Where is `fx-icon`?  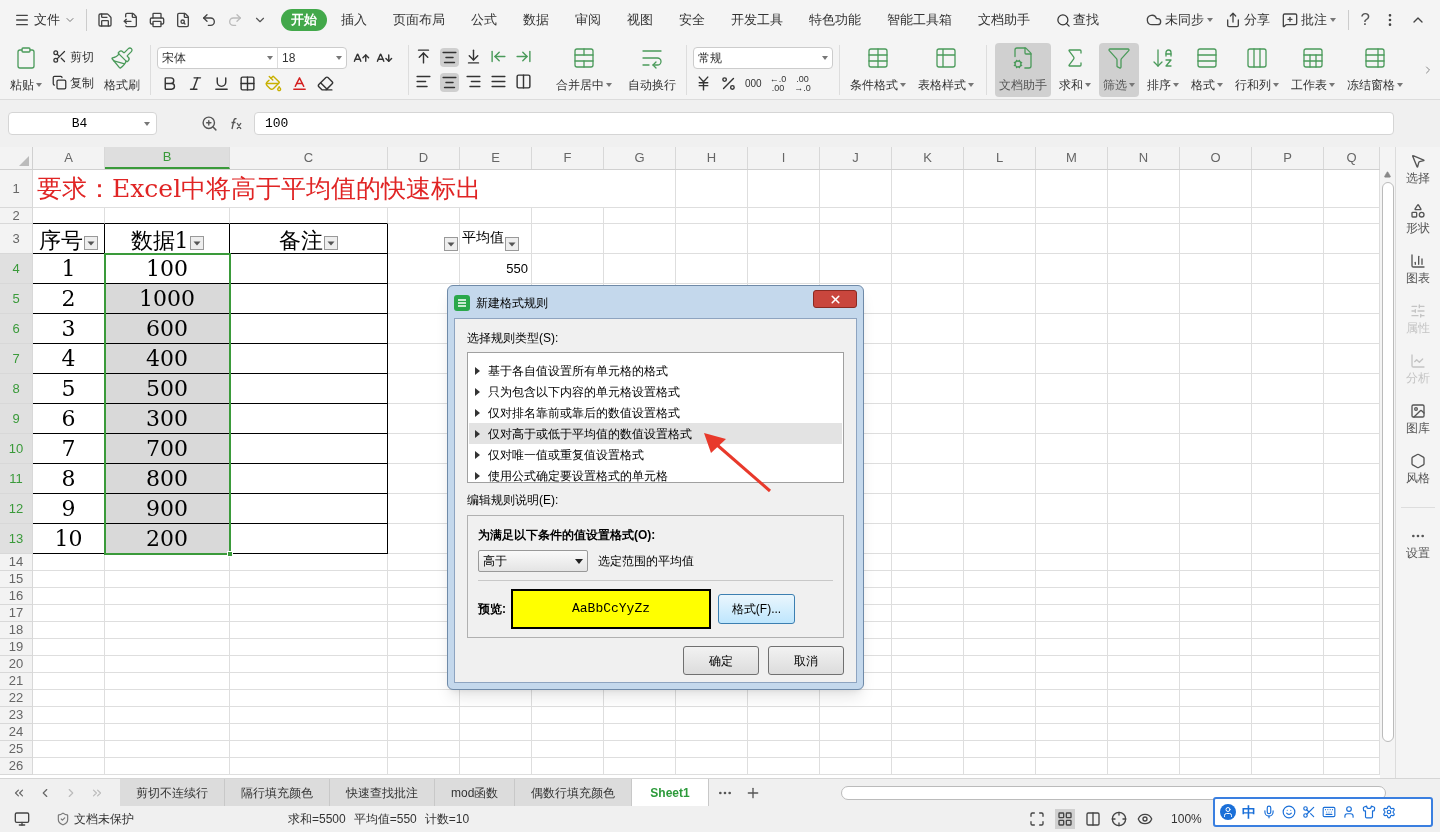
fx-icon is located at coordinates (236, 123).